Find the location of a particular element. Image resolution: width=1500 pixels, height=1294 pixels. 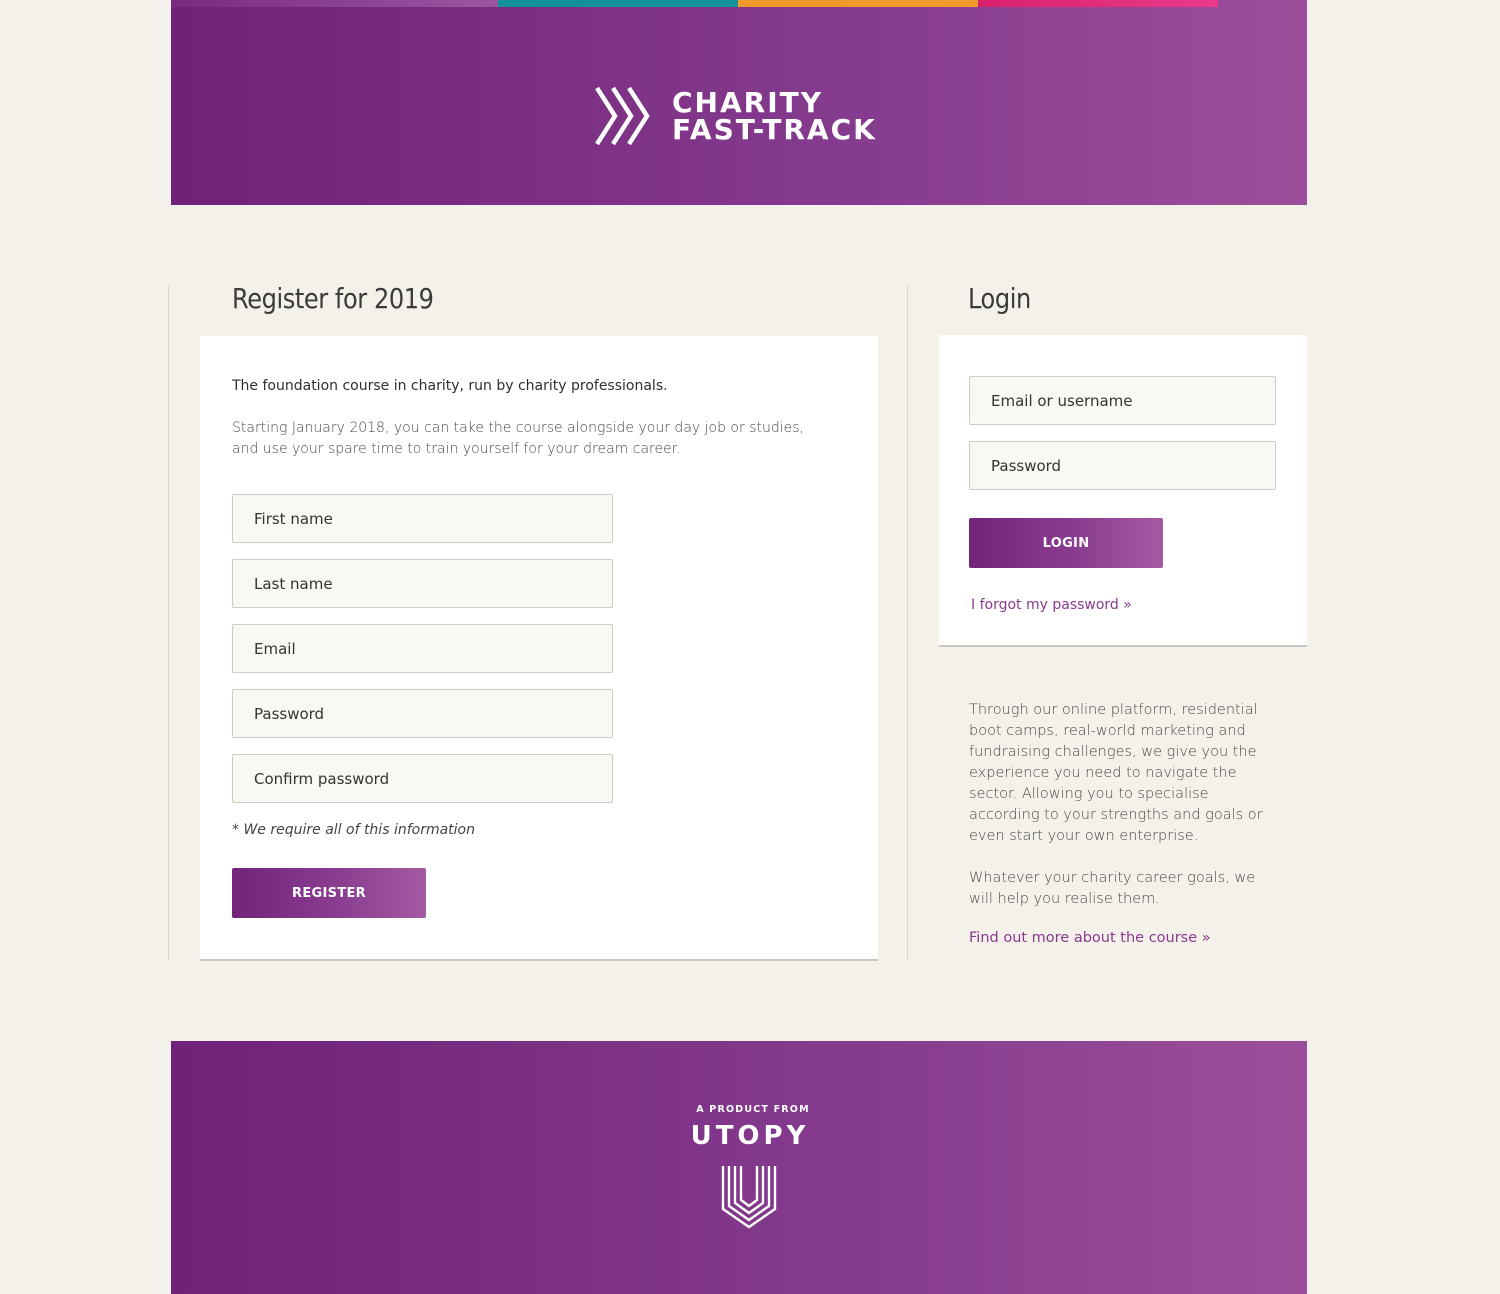

username-input: Email or username is located at coordinates (1122, 400).